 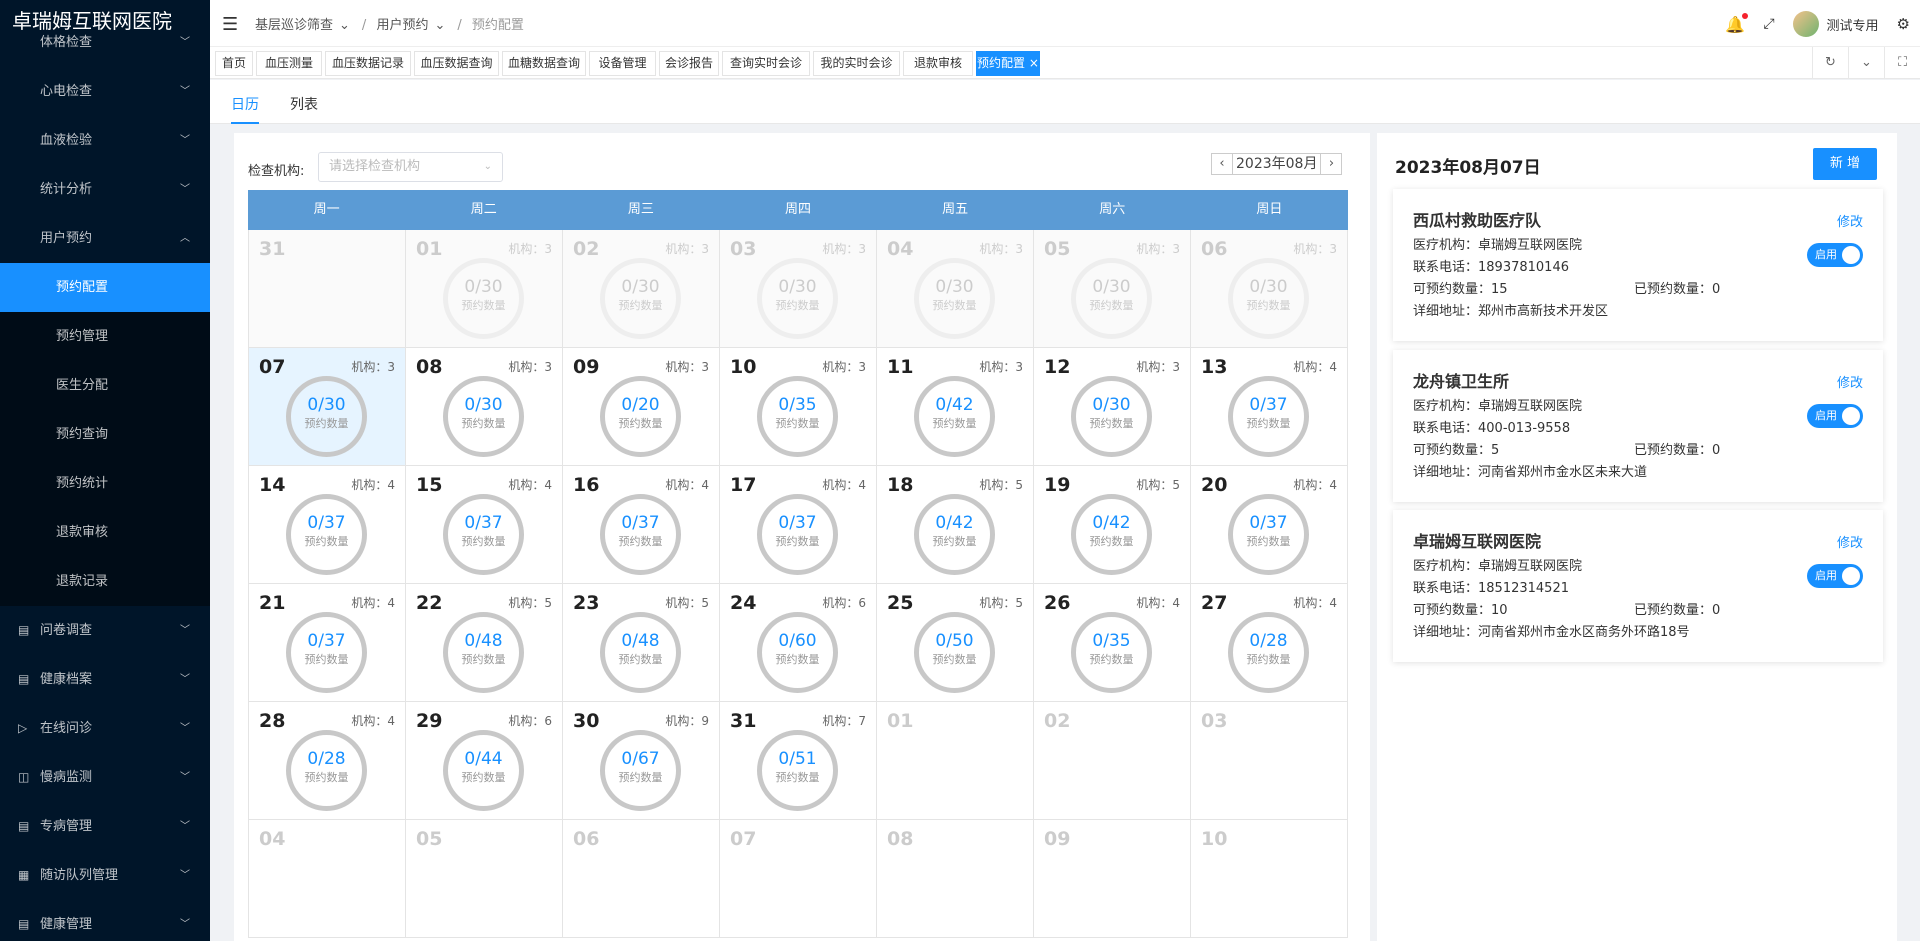 What do you see at coordinates (641, 525) in the screenshot?
I see `calendar-day: 16 机构：4 0/37 预约数量` at bounding box center [641, 525].